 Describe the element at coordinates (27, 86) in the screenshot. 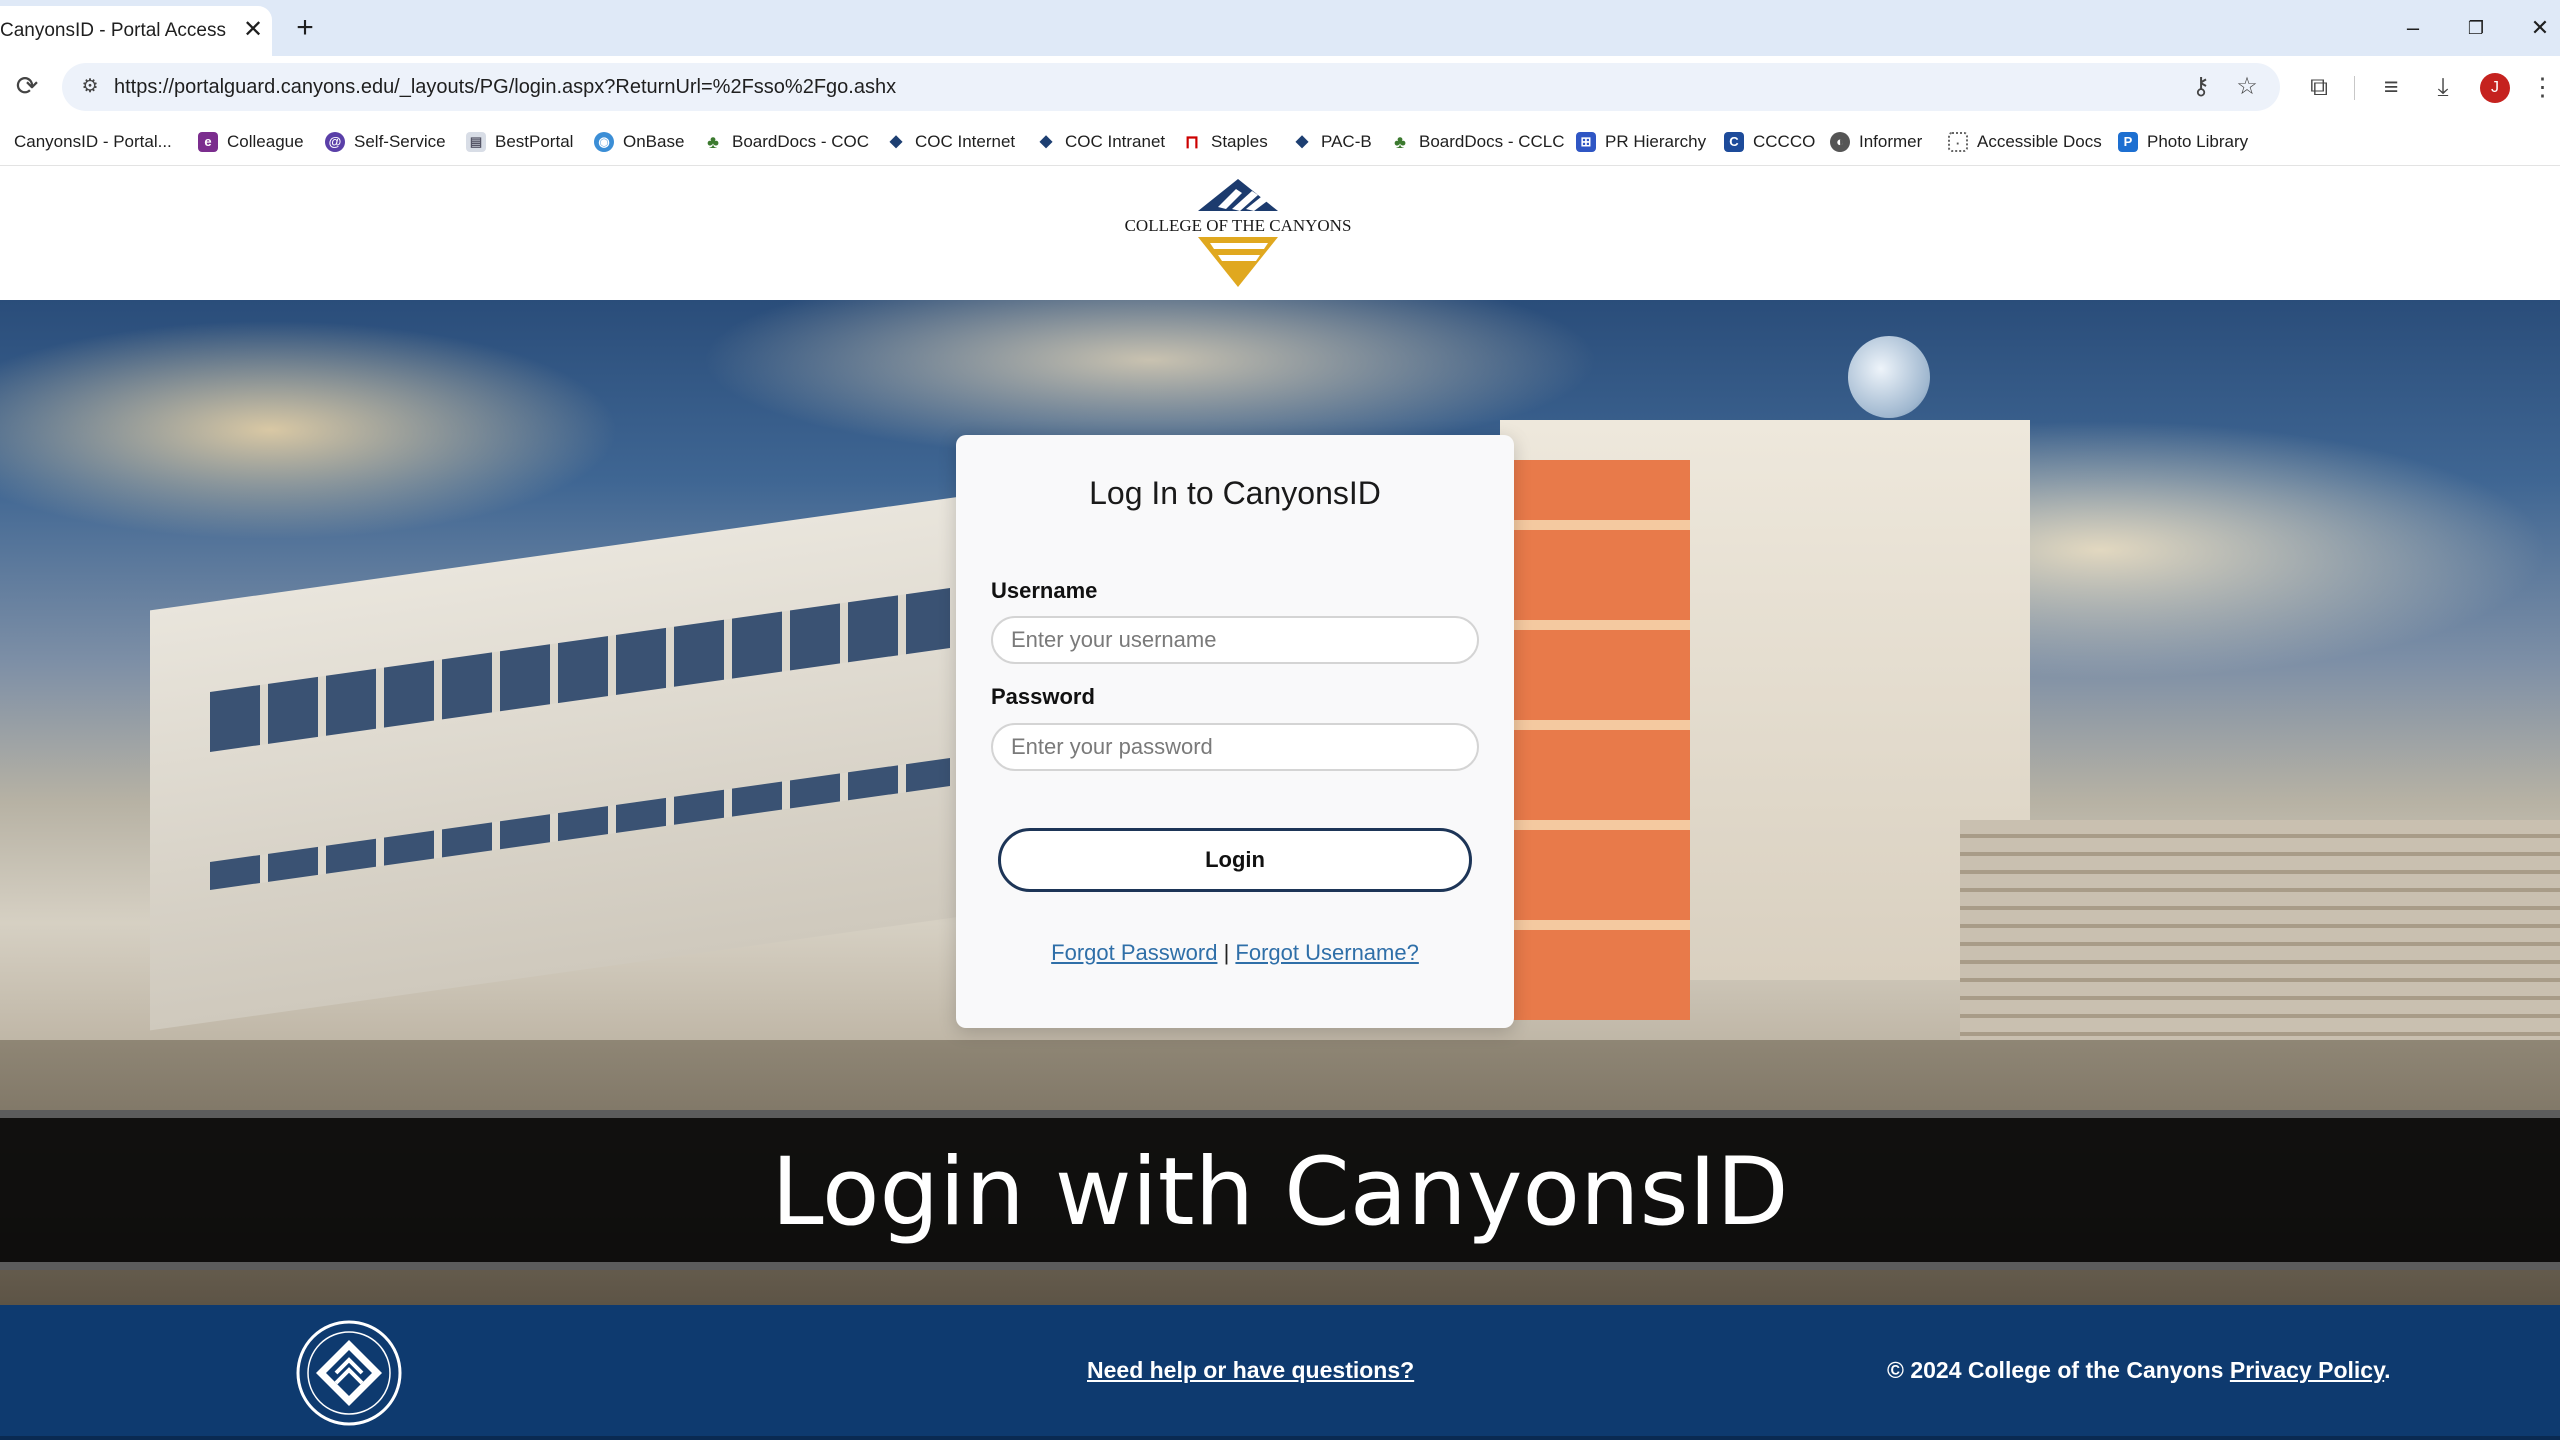

I see `reload-icon: ⟳` at that location.